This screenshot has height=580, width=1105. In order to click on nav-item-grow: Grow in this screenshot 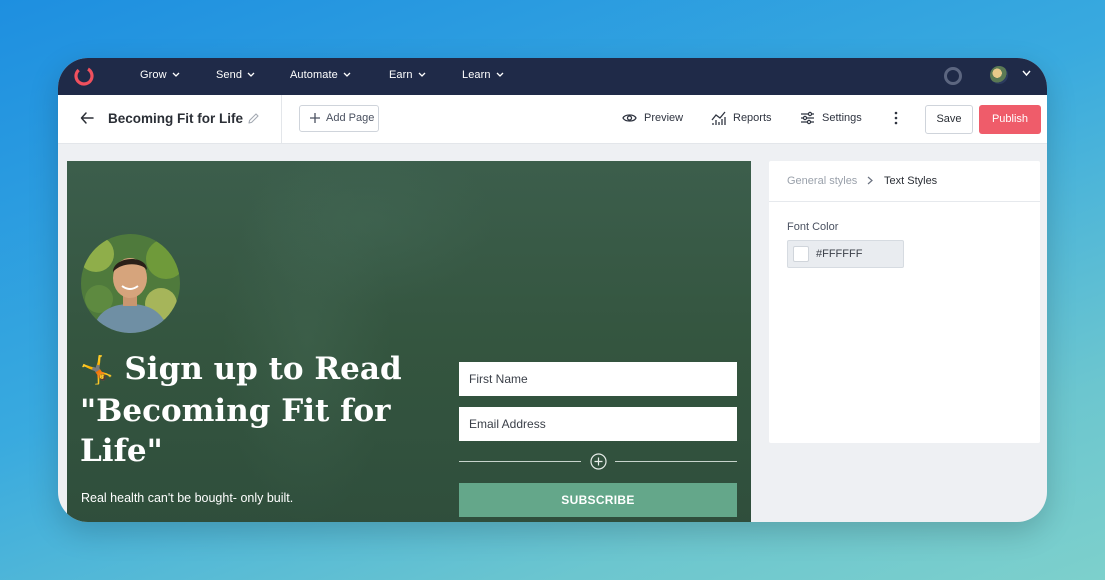, I will do `click(160, 76)`.